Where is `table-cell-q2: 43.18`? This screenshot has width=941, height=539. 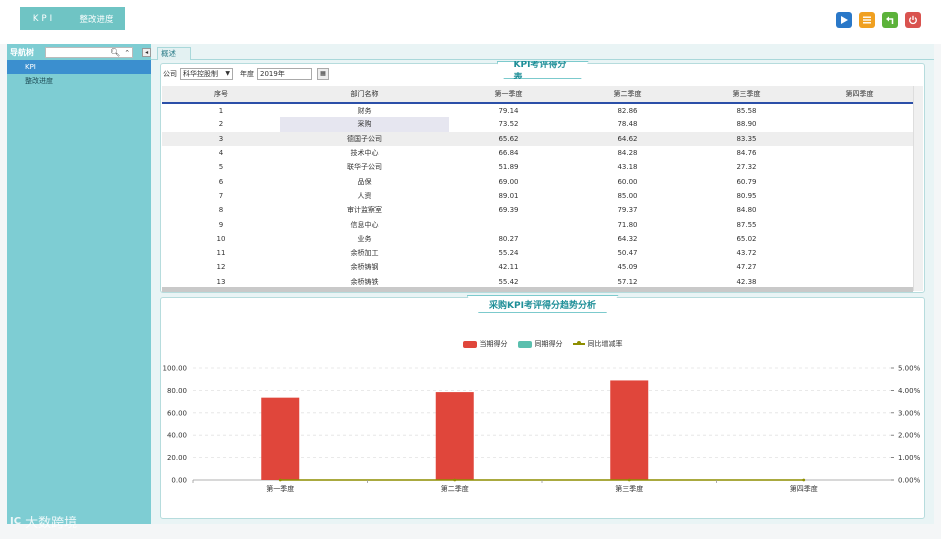
table-cell-q2: 43.18 is located at coordinates (627, 167).